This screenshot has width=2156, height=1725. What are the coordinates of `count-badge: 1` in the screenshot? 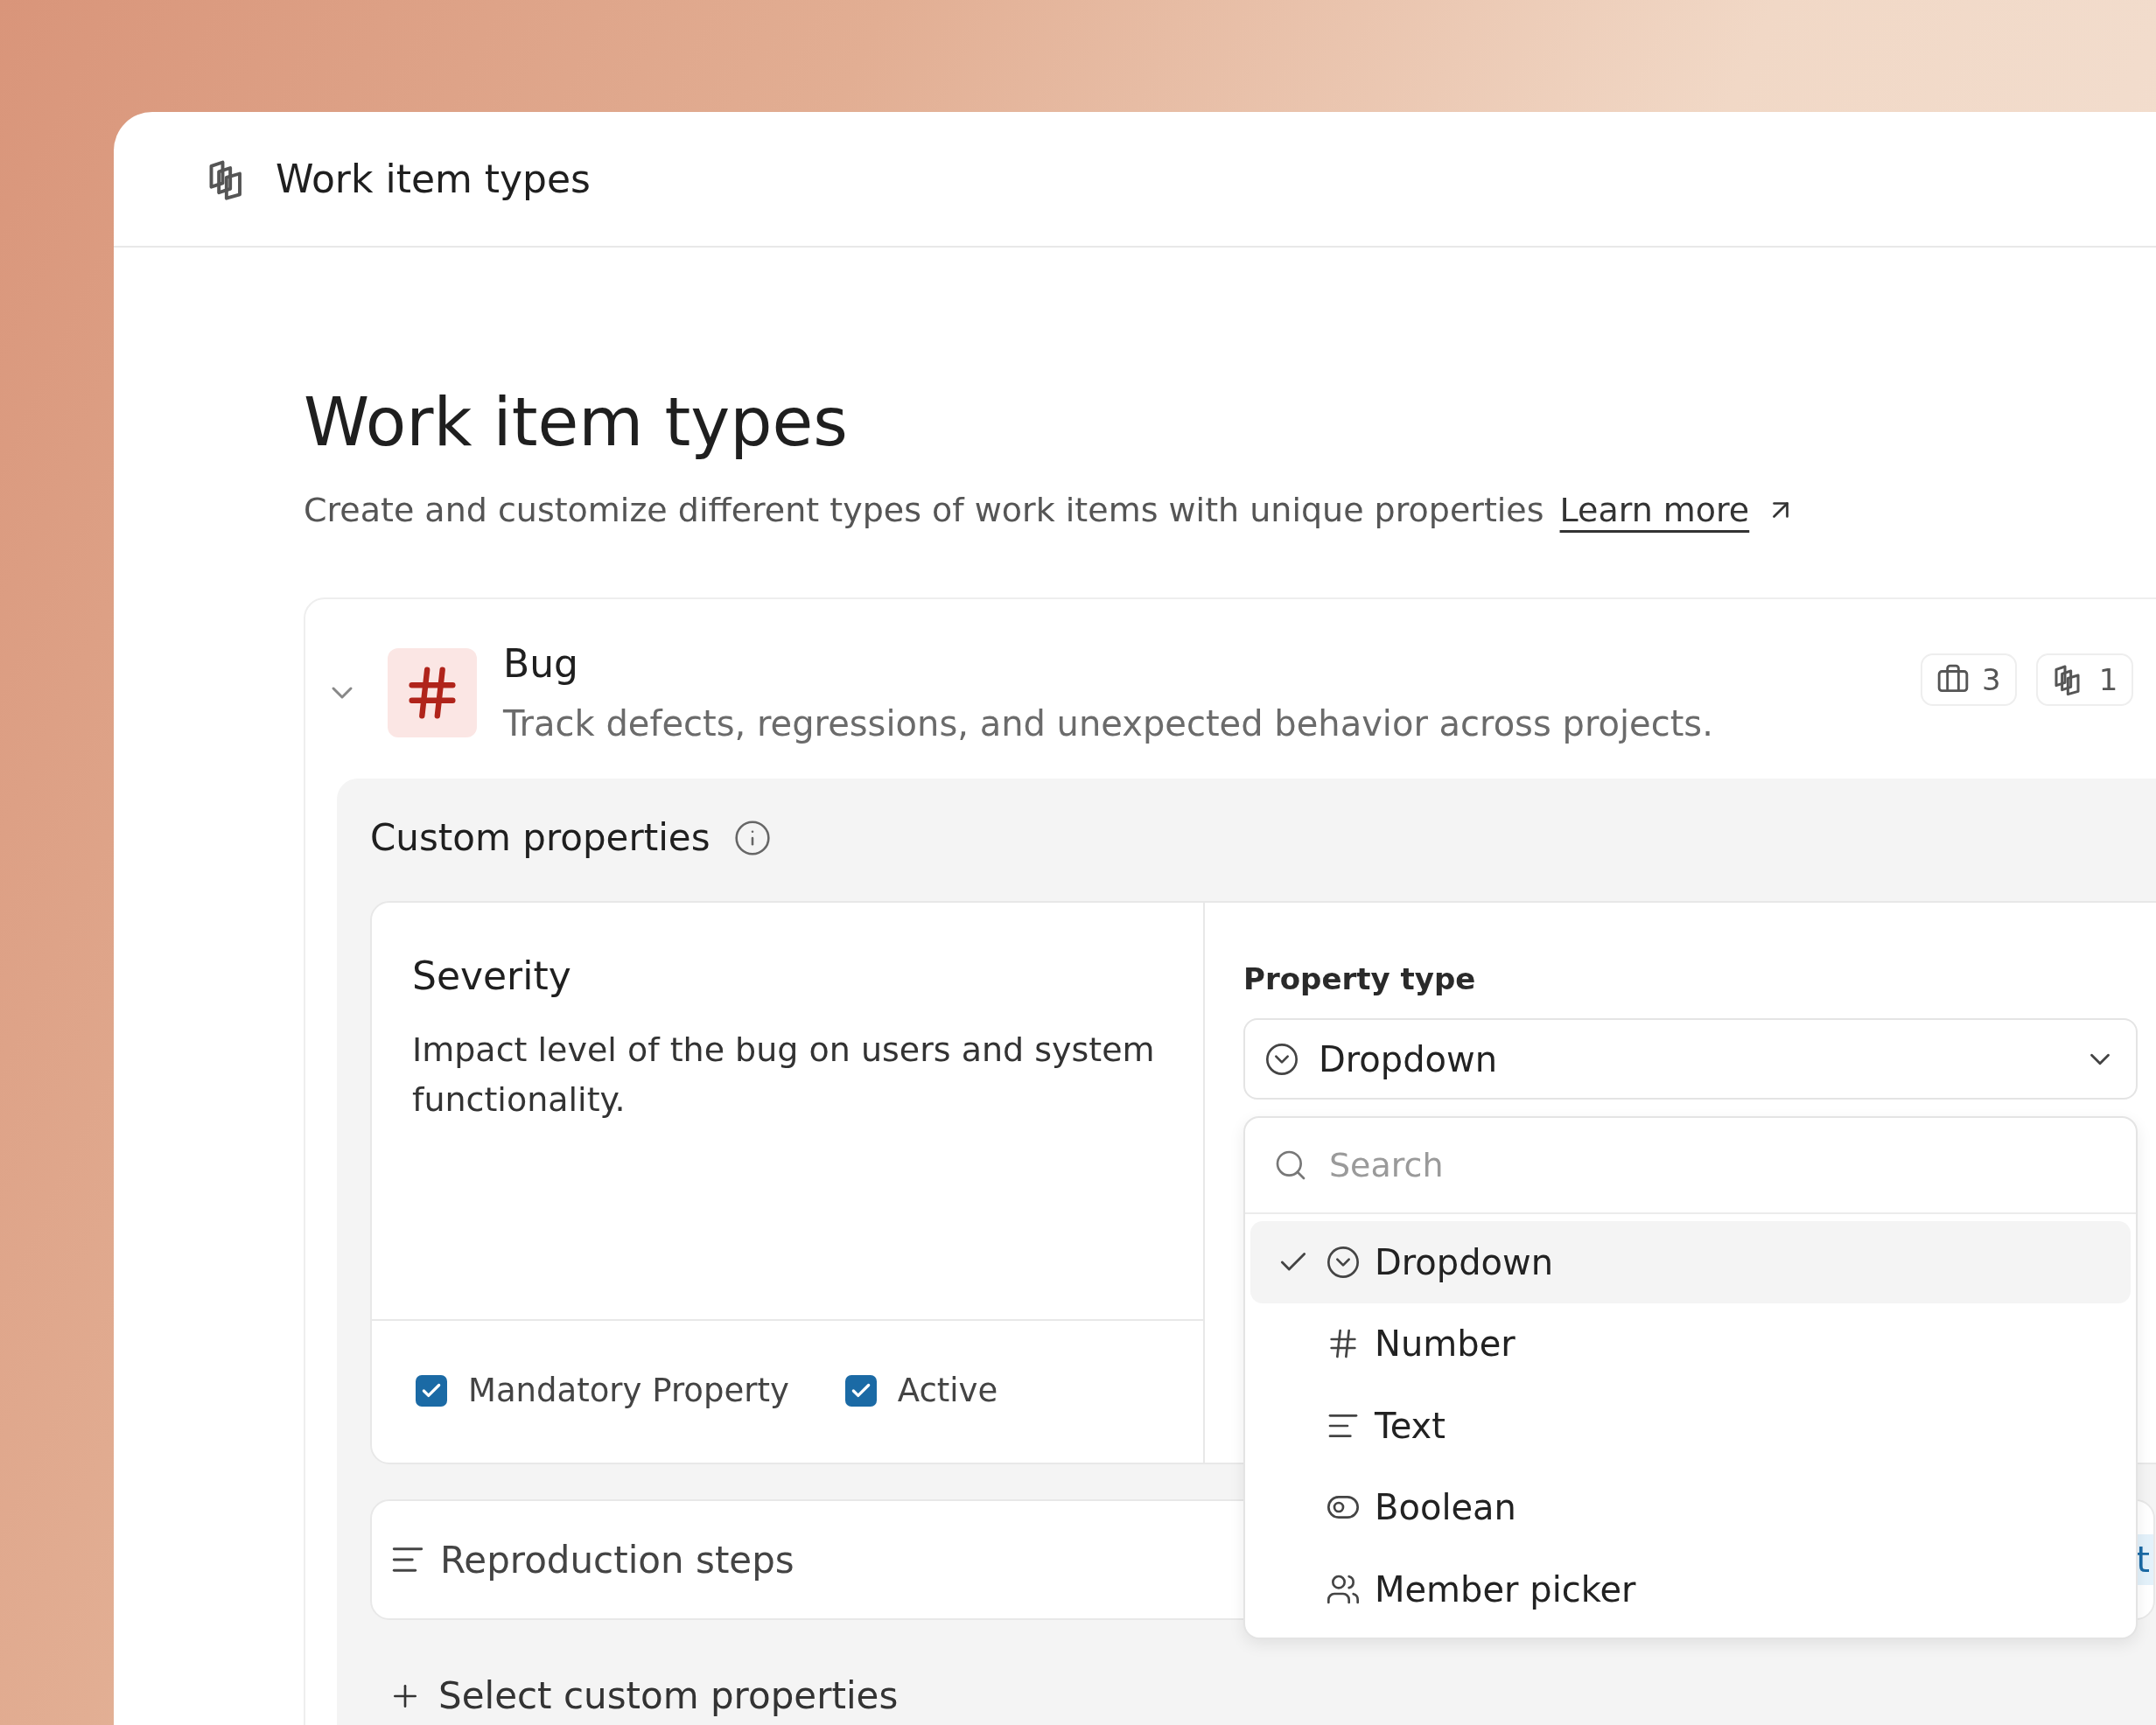 It's located at (2084, 679).